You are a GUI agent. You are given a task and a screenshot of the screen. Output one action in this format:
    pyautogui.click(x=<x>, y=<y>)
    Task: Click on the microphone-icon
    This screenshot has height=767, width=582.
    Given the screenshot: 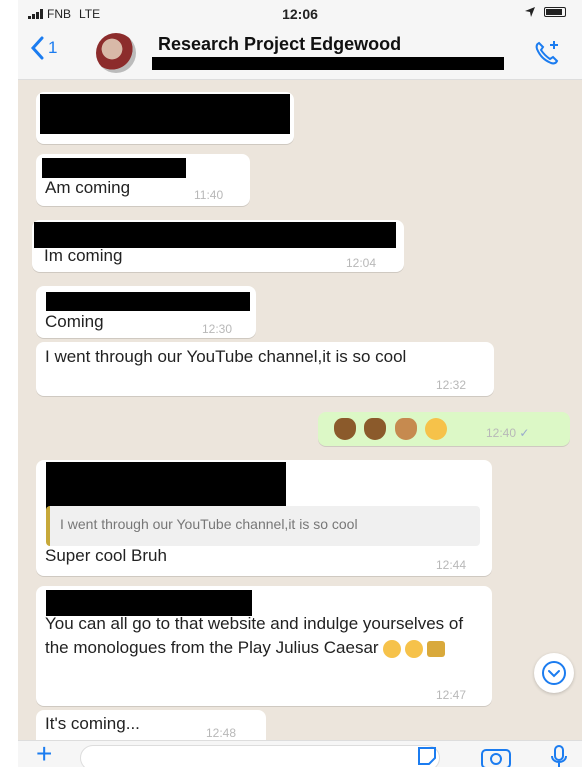 What is the action you would take?
    pyautogui.click(x=559, y=756)
    